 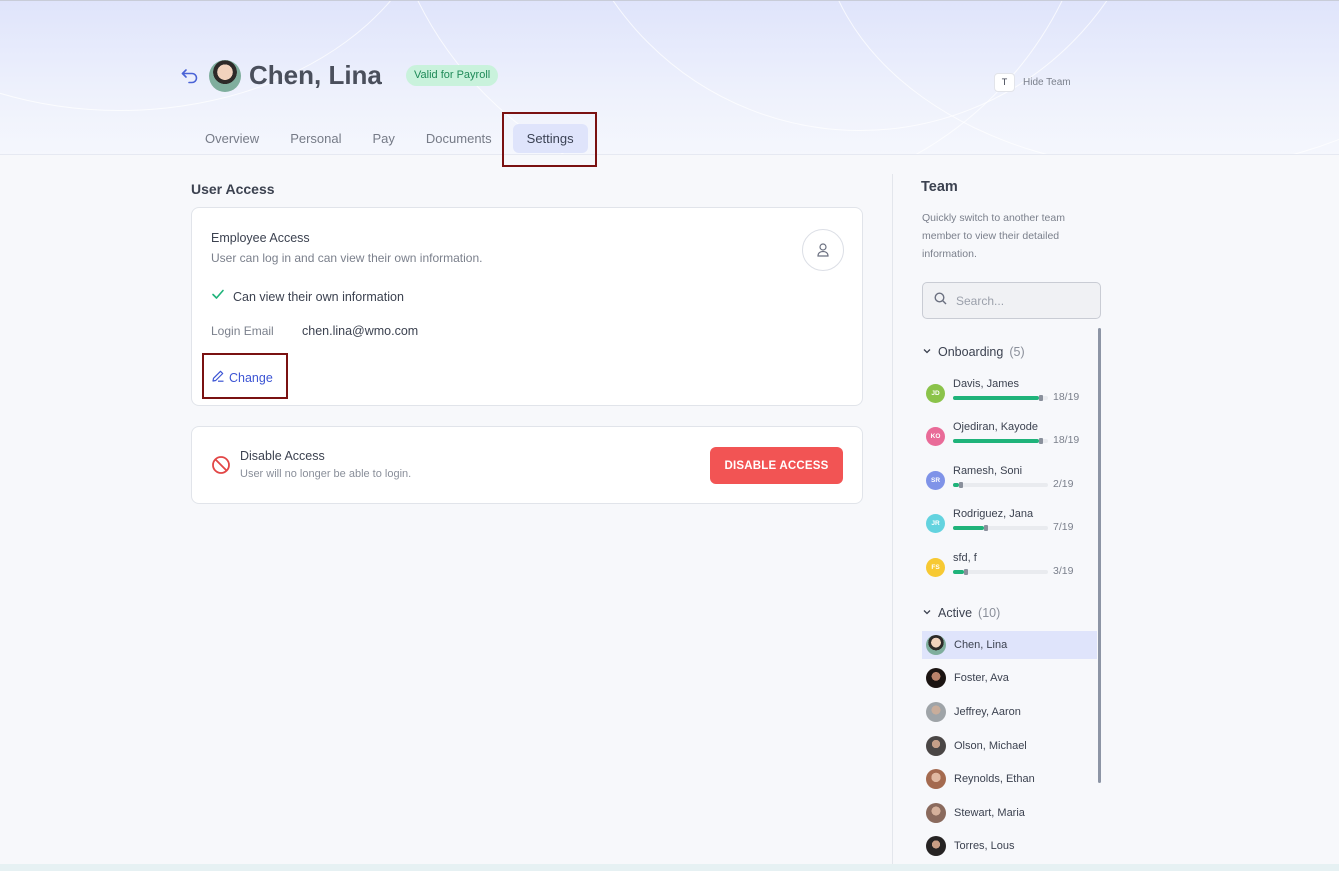 I want to click on onboarding-group-header: Onboarding (5), so click(x=973, y=352).